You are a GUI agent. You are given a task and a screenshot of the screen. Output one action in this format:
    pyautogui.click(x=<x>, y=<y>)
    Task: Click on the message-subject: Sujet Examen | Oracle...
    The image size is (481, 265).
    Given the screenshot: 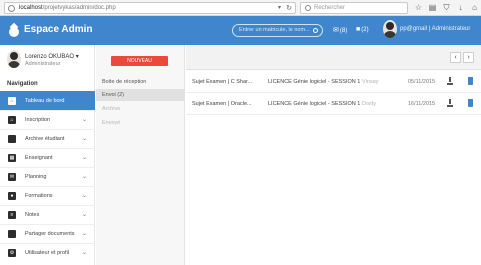 What is the action you would take?
    pyautogui.click(x=222, y=104)
    